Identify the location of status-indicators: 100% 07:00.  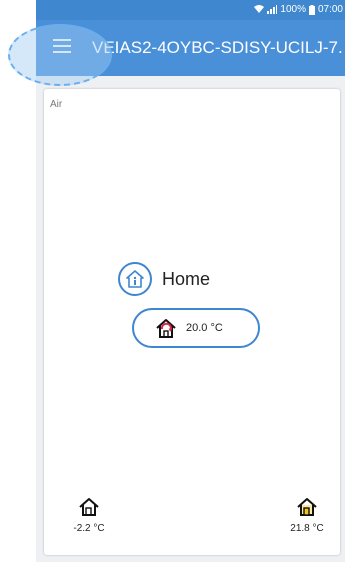
(298, 9).